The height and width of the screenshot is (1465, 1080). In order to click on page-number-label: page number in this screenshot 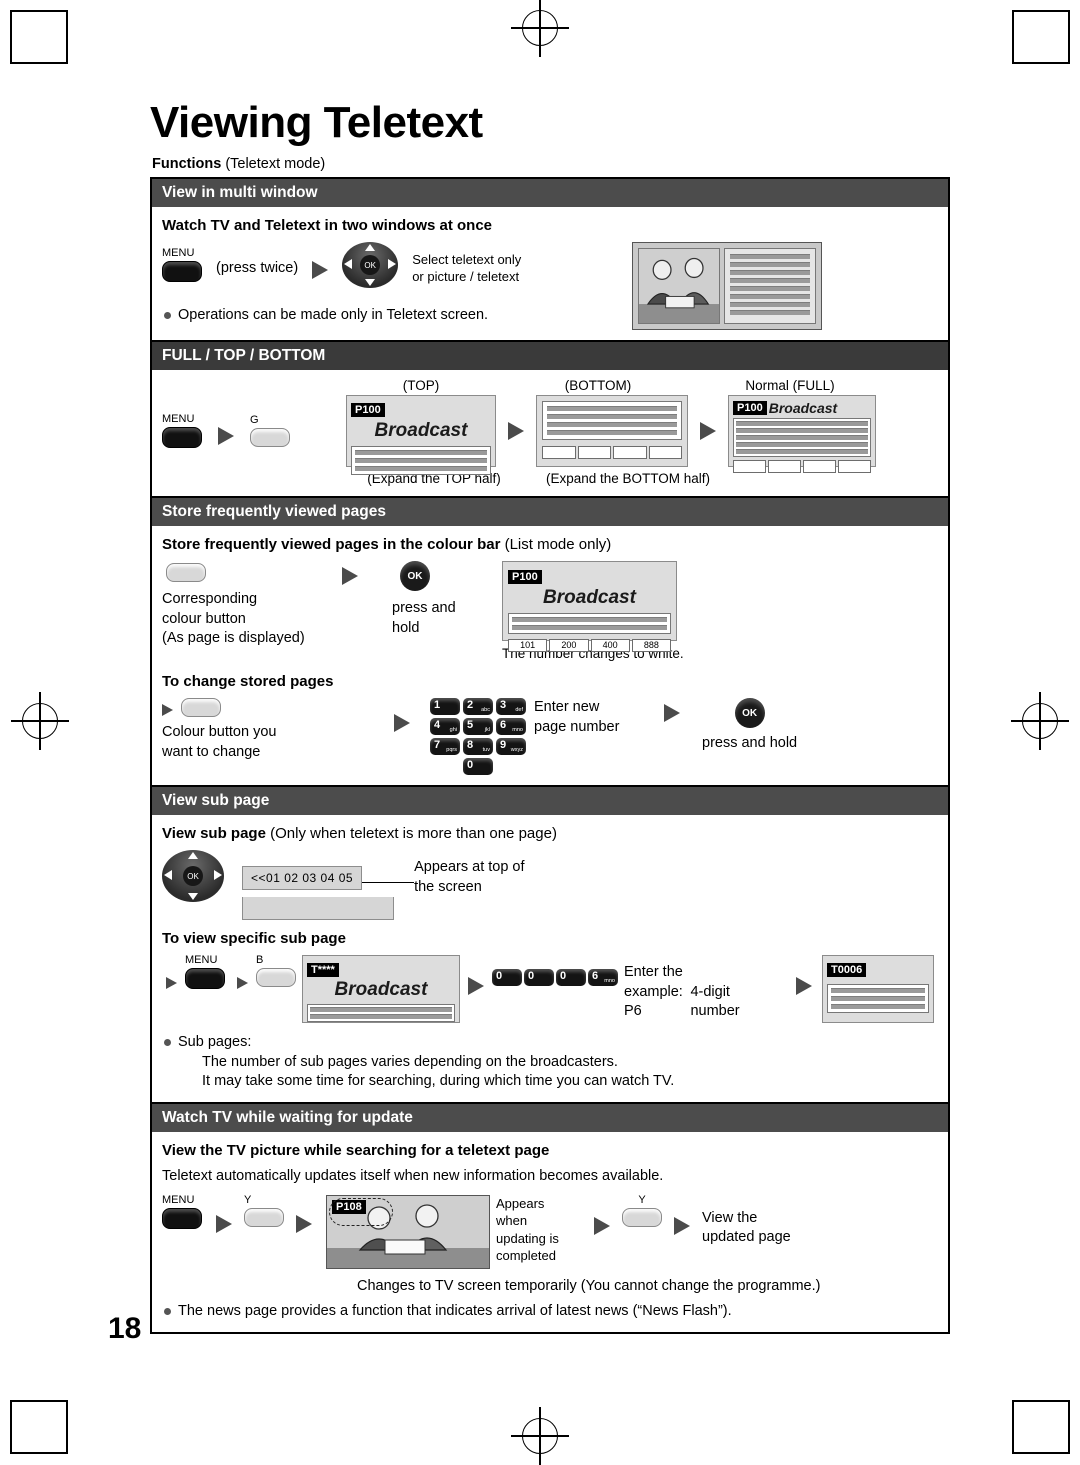, I will do `click(577, 726)`.